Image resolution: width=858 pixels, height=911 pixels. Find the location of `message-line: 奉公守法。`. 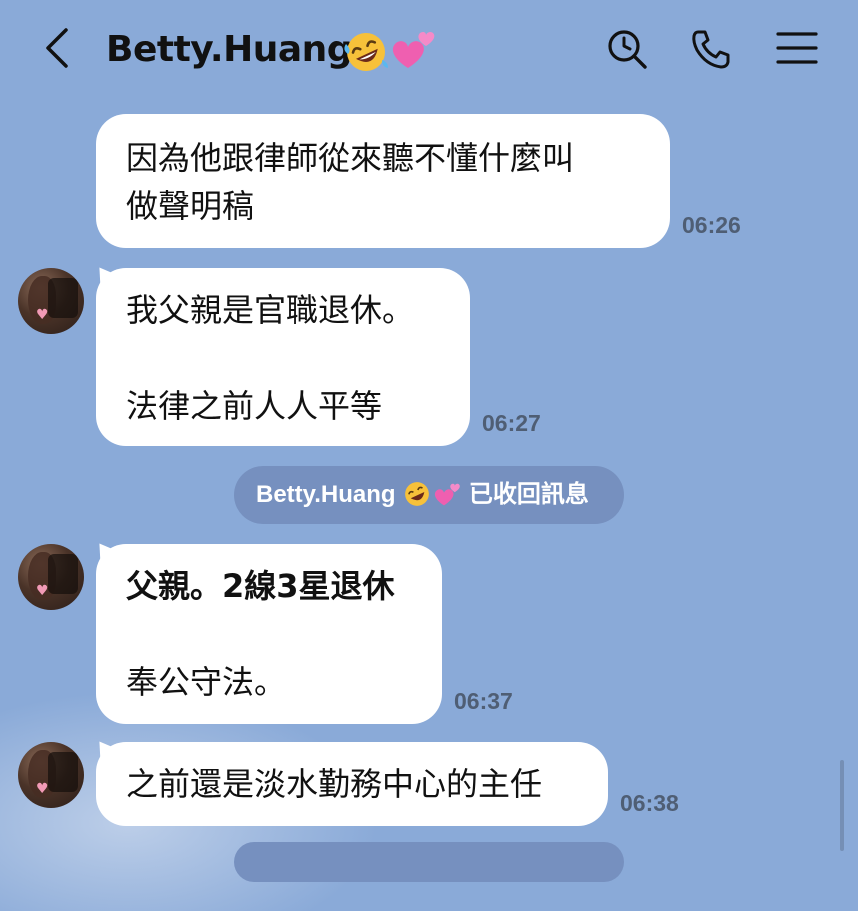

message-line: 奉公守法。 is located at coordinates (206, 682).